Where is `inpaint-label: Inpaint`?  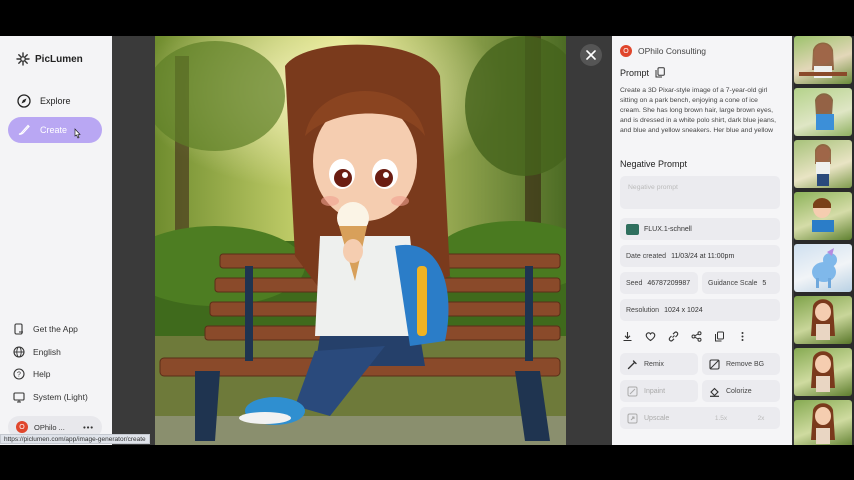
inpaint-label: Inpaint is located at coordinates (655, 391).